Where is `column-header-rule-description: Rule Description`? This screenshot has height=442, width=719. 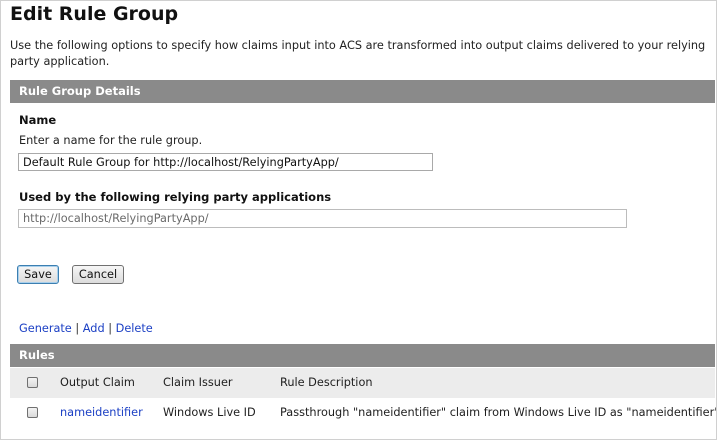 column-header-rule-description: Rule Description is located at coordinates (326, 383).